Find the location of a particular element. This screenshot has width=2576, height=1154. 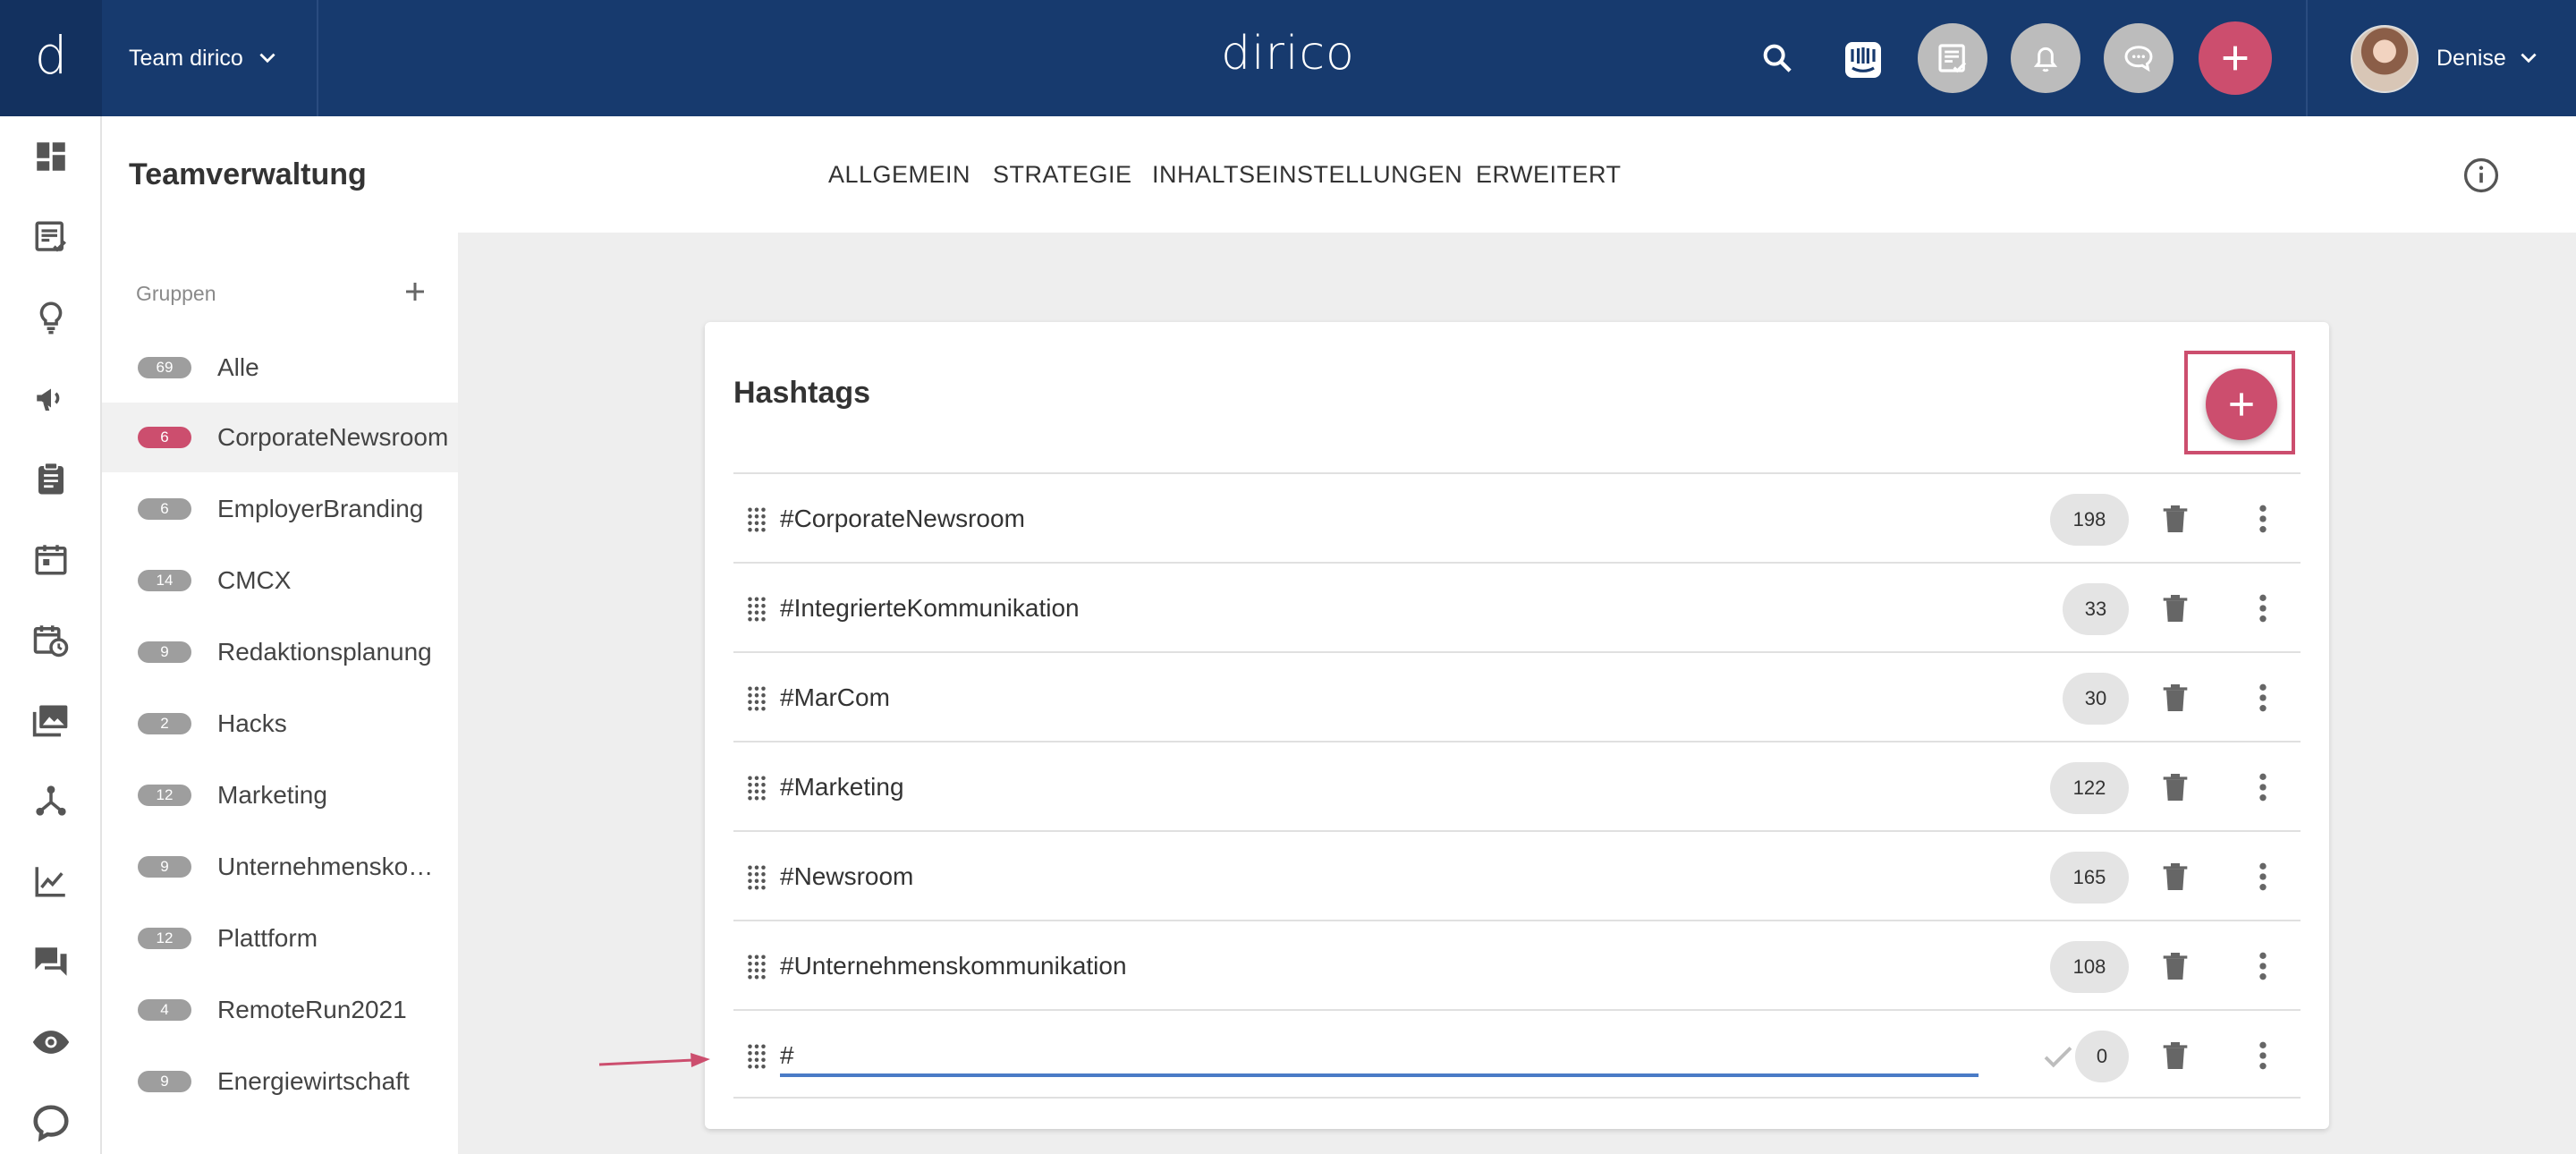

group-item-redaktionsplanung: 9 Redaktionsplanung is located at coordinates (280, 652).